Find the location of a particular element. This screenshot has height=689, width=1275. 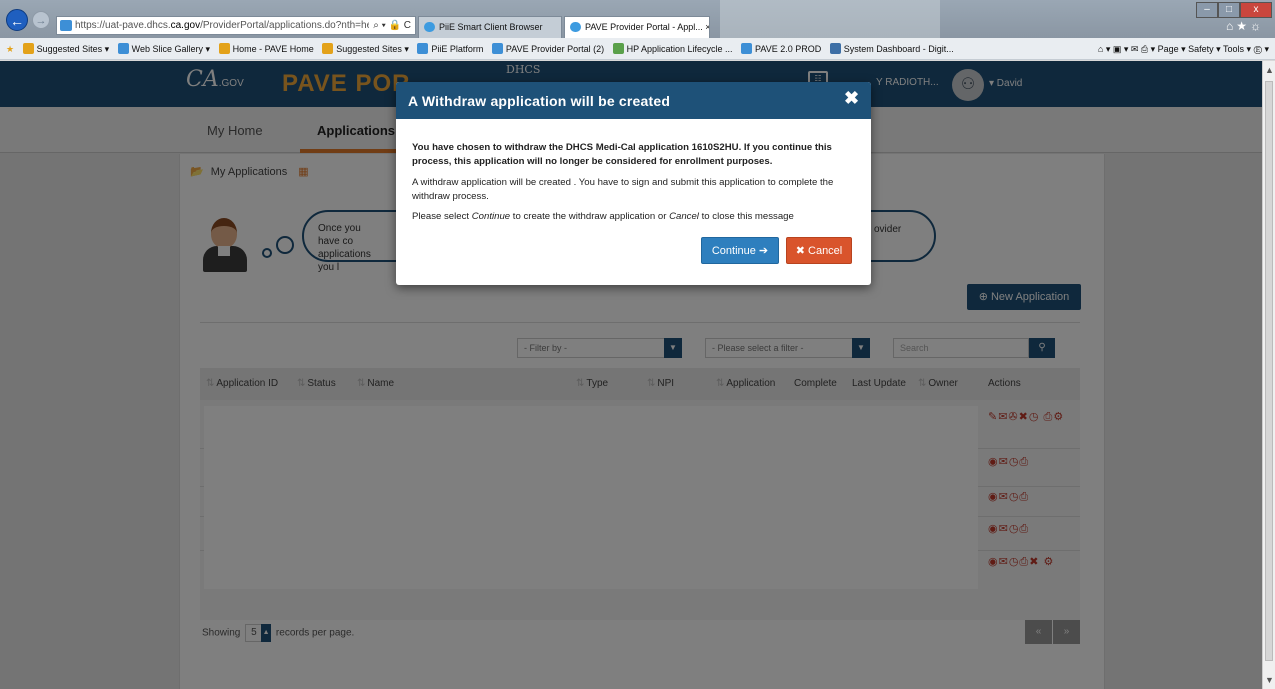

tab-piie-smart-client: PiiE Smart Client Browser is located at coordinates (490, 27).